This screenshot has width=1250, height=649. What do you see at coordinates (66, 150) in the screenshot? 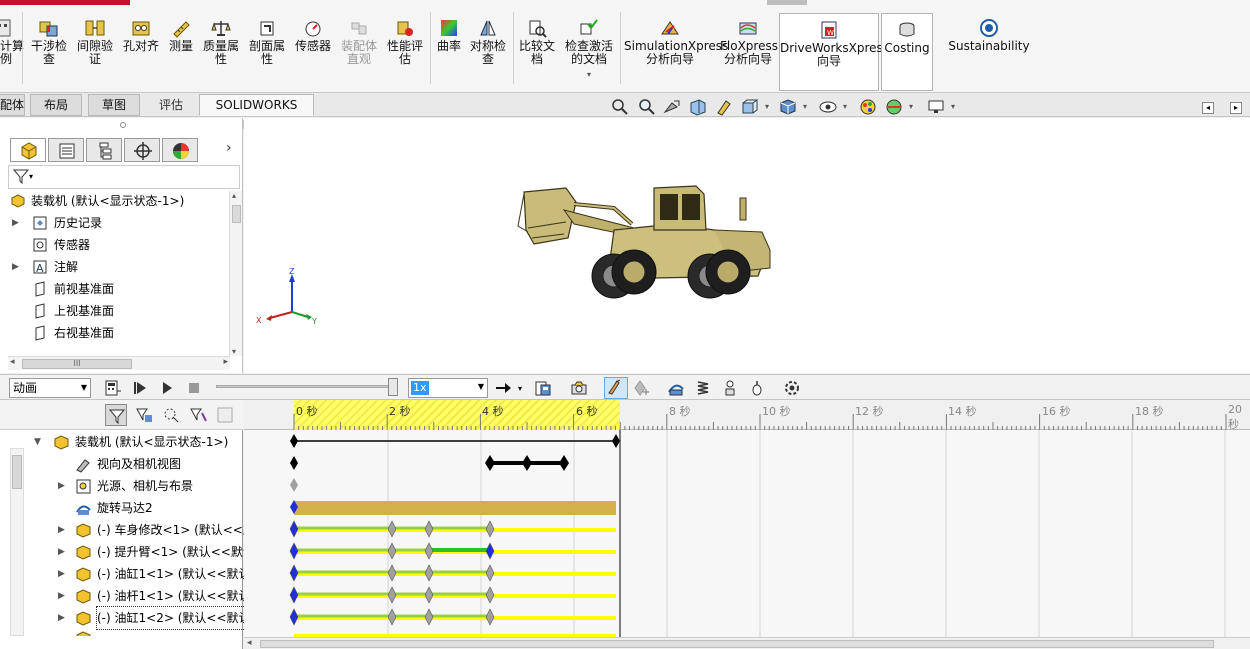
I see `property-manager-tab` at bounding box center [66, 150].